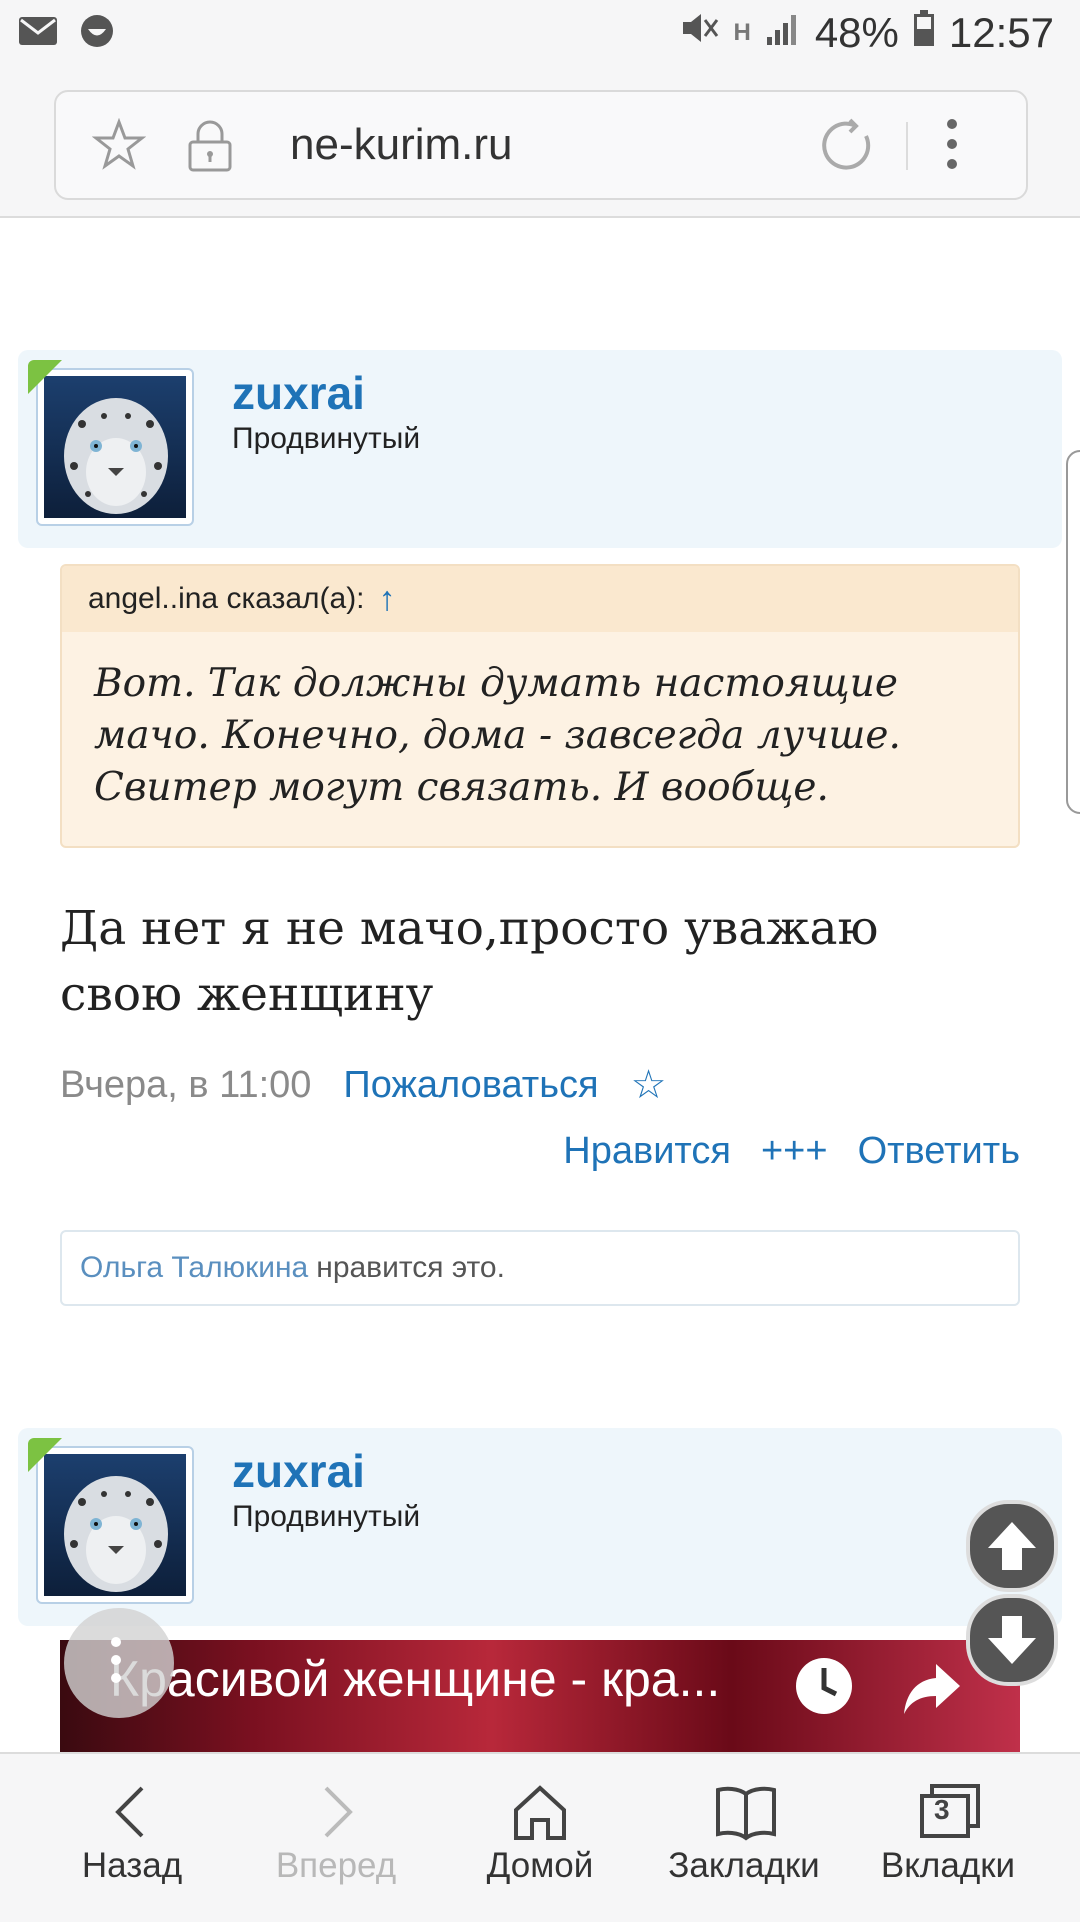  What do you see at coordinates (856, 32) in the screenshot?
I see `battery-percent: 48%` at bounding box center [856, 32].